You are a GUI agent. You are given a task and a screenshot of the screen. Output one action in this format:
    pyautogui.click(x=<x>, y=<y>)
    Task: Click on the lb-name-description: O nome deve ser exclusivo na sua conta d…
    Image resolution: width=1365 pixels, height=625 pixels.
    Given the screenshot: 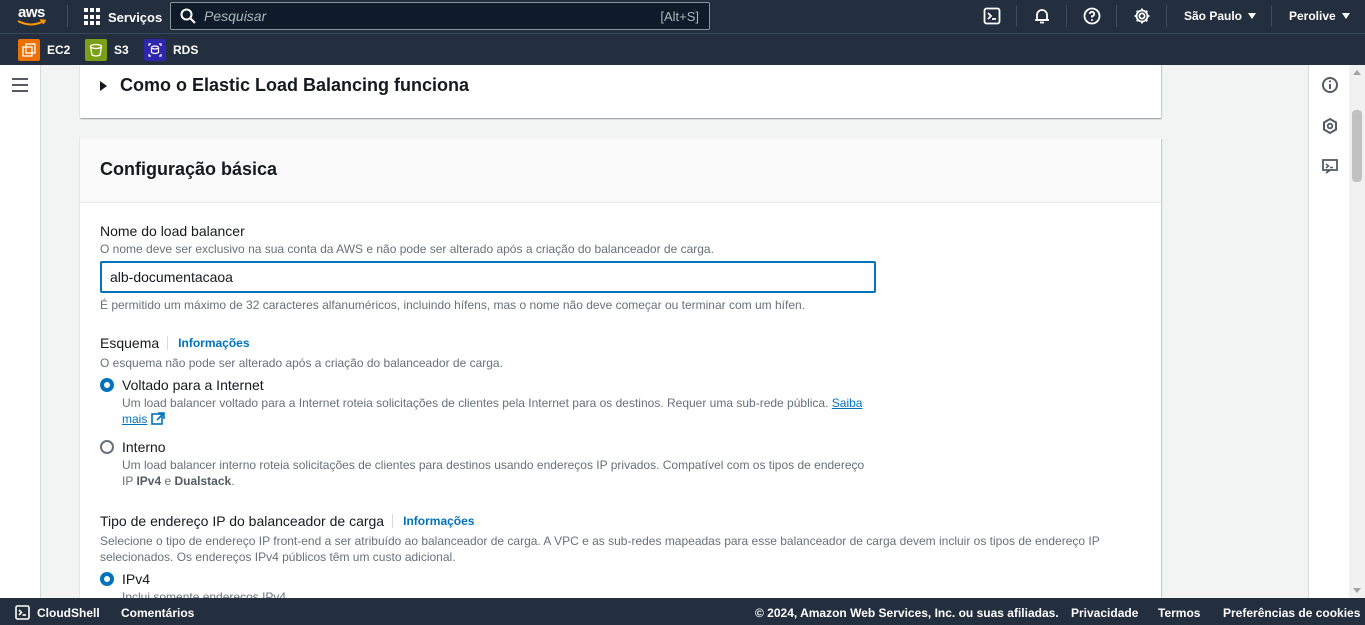 What is the action you would take?
    pyautogui.click(x=407, y=249)
    